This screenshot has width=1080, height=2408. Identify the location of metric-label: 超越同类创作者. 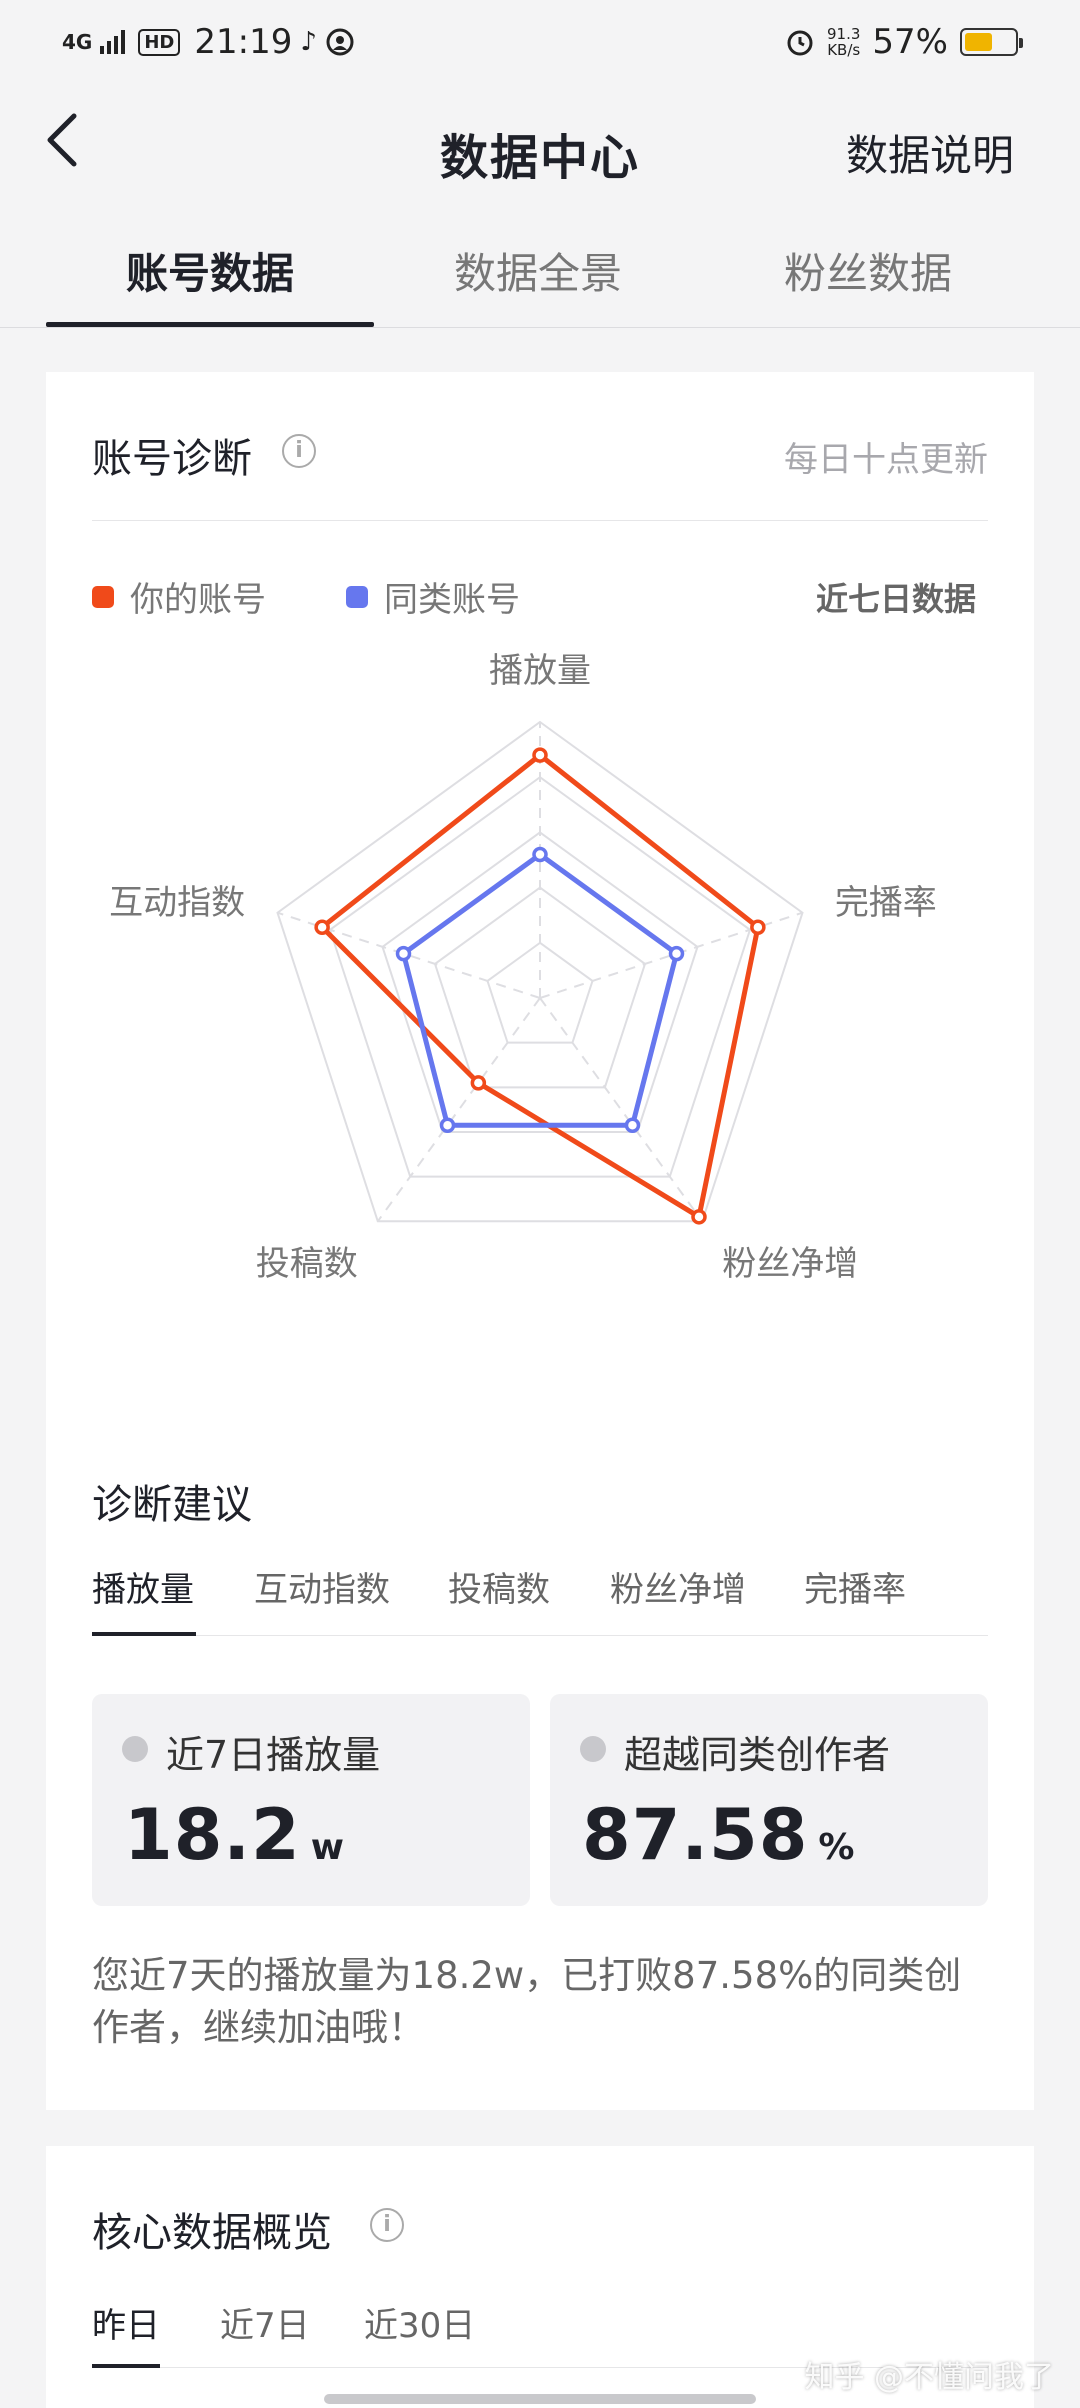
(757, 1755).